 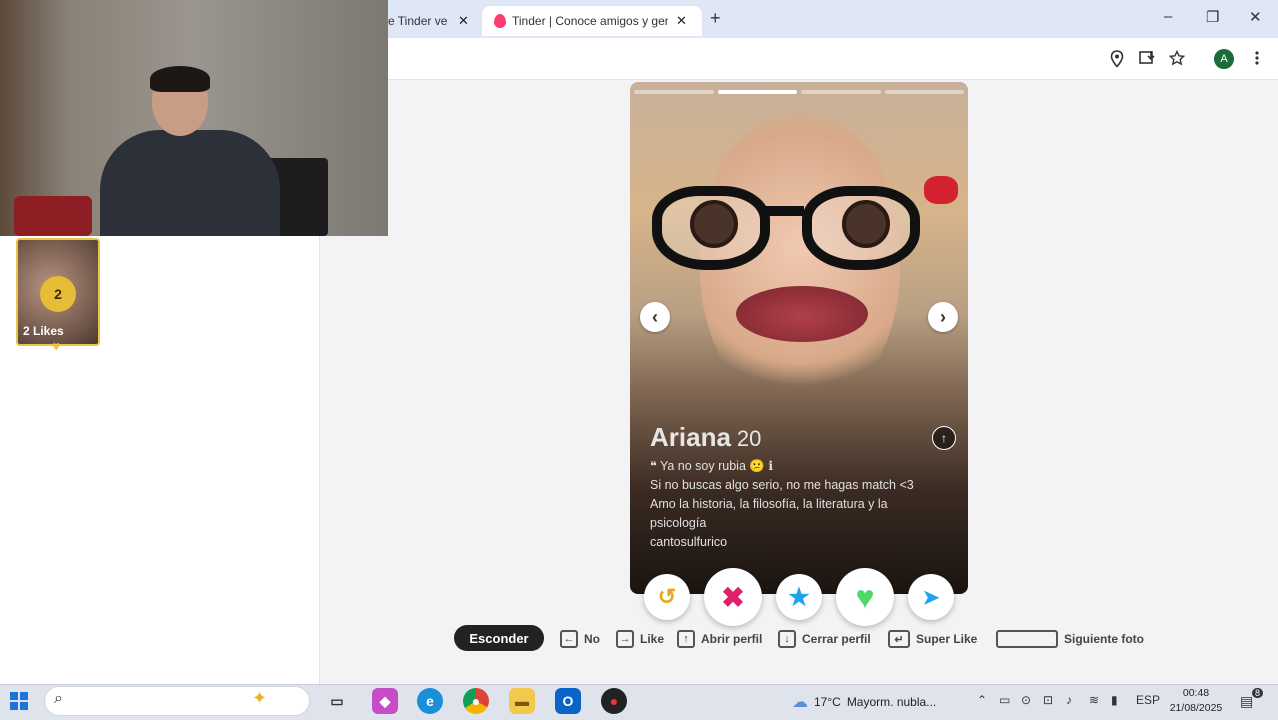 What do you see at coordinates (865, 597) in the screenshot?
I see `like-button: ♥` at bounding box center [865, 597].